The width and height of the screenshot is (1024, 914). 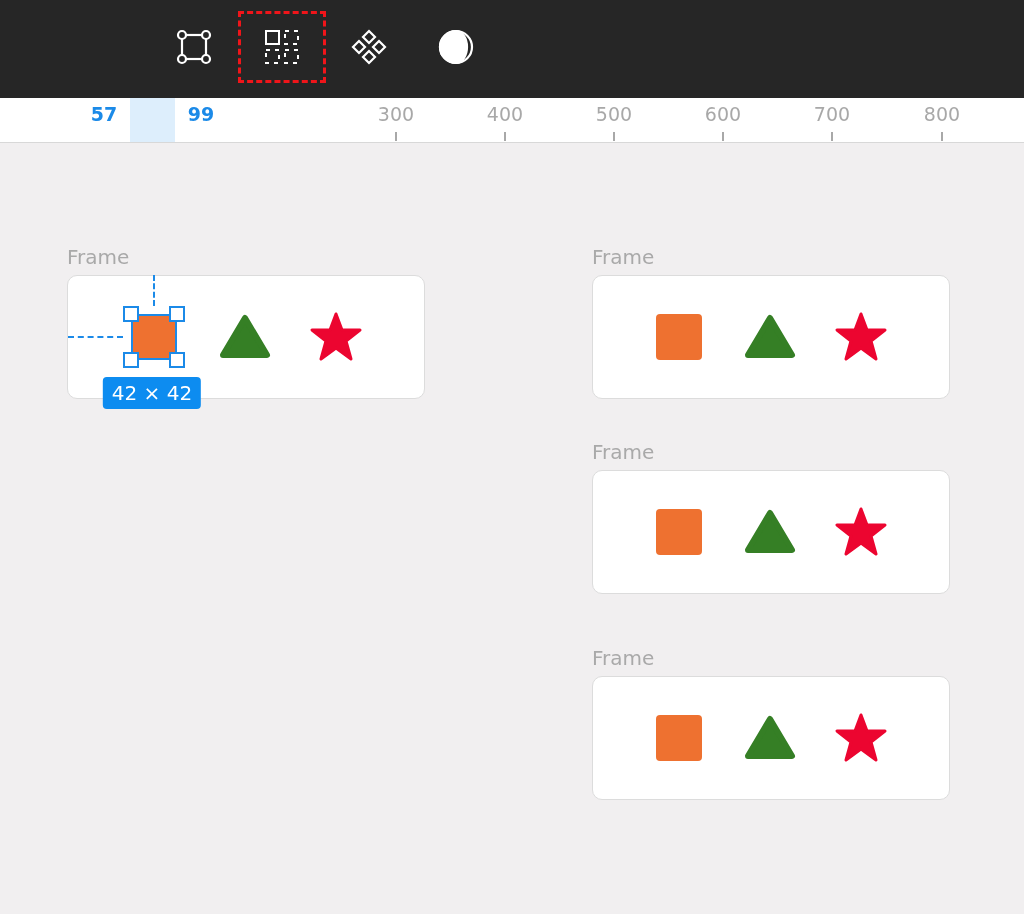 I want to click on ruler-label: 800, so click(x=942, y=114).